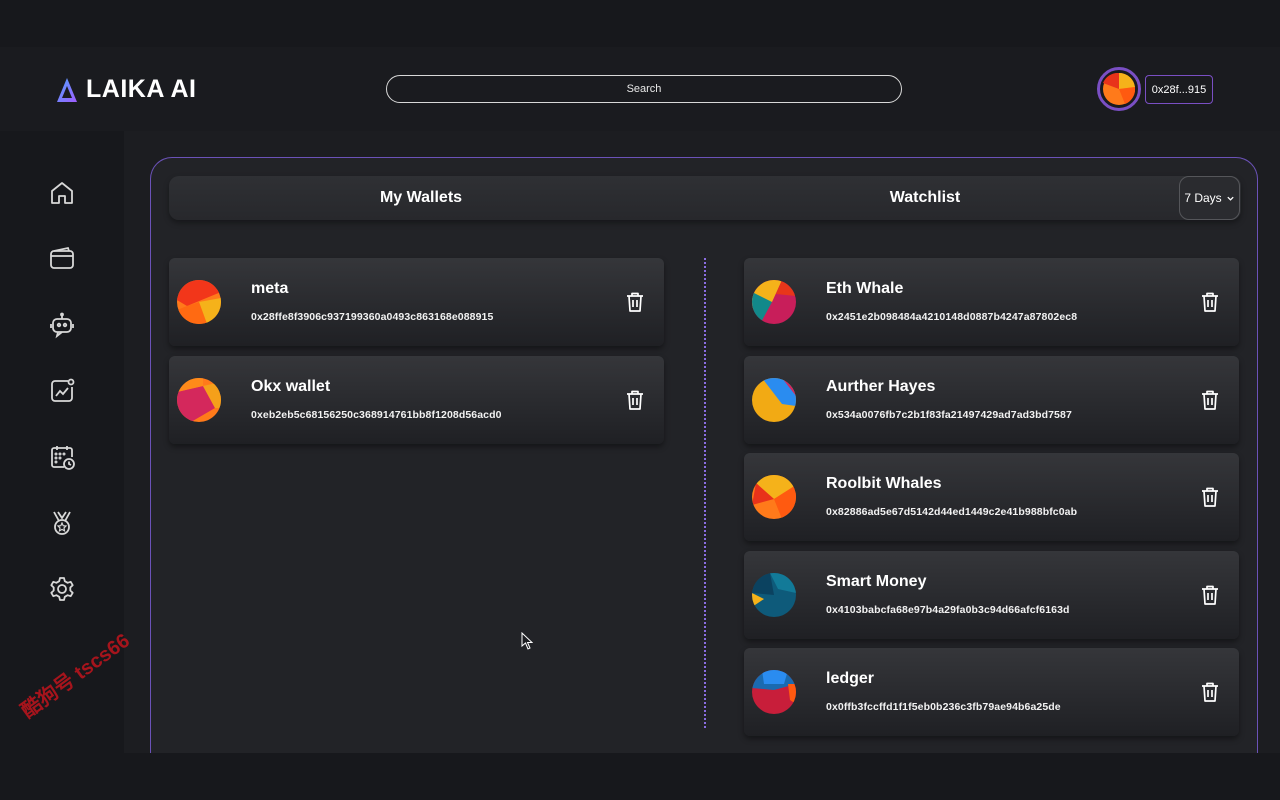  I want to click on gear-icon, so click(62, 589).